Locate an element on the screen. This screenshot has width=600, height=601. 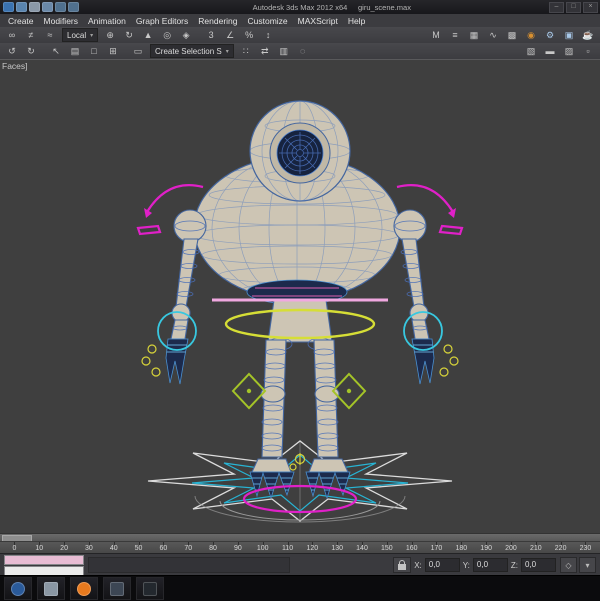
material-editor-icon: ◉ is located at coordinates (531, 35).